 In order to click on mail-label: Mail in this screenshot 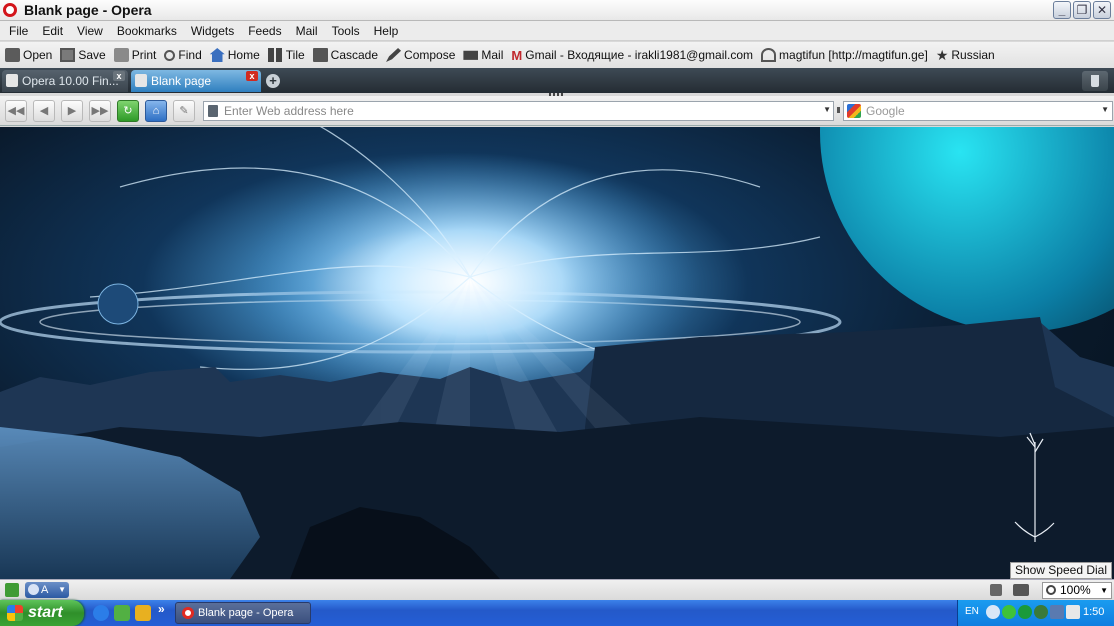, I will do `click(492, 55)`.